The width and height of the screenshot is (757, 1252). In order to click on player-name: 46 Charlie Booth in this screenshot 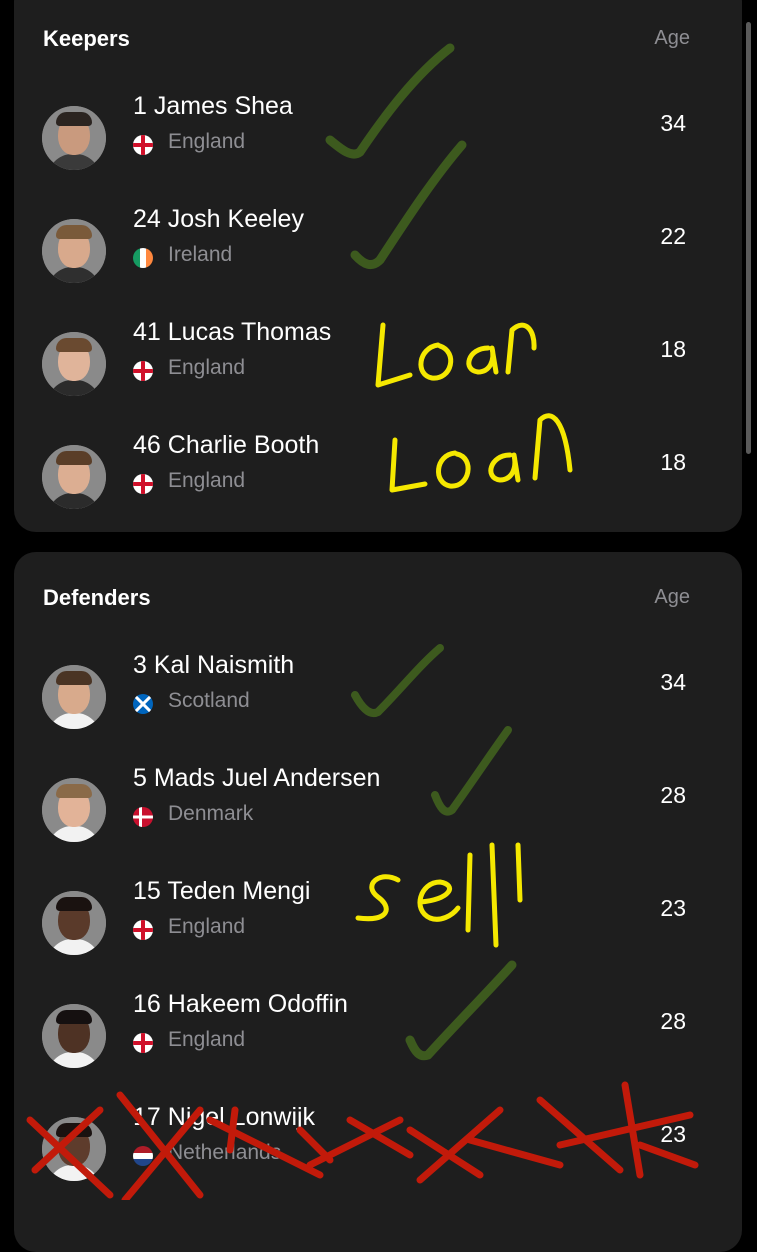, I will do `click(226, 445)`.